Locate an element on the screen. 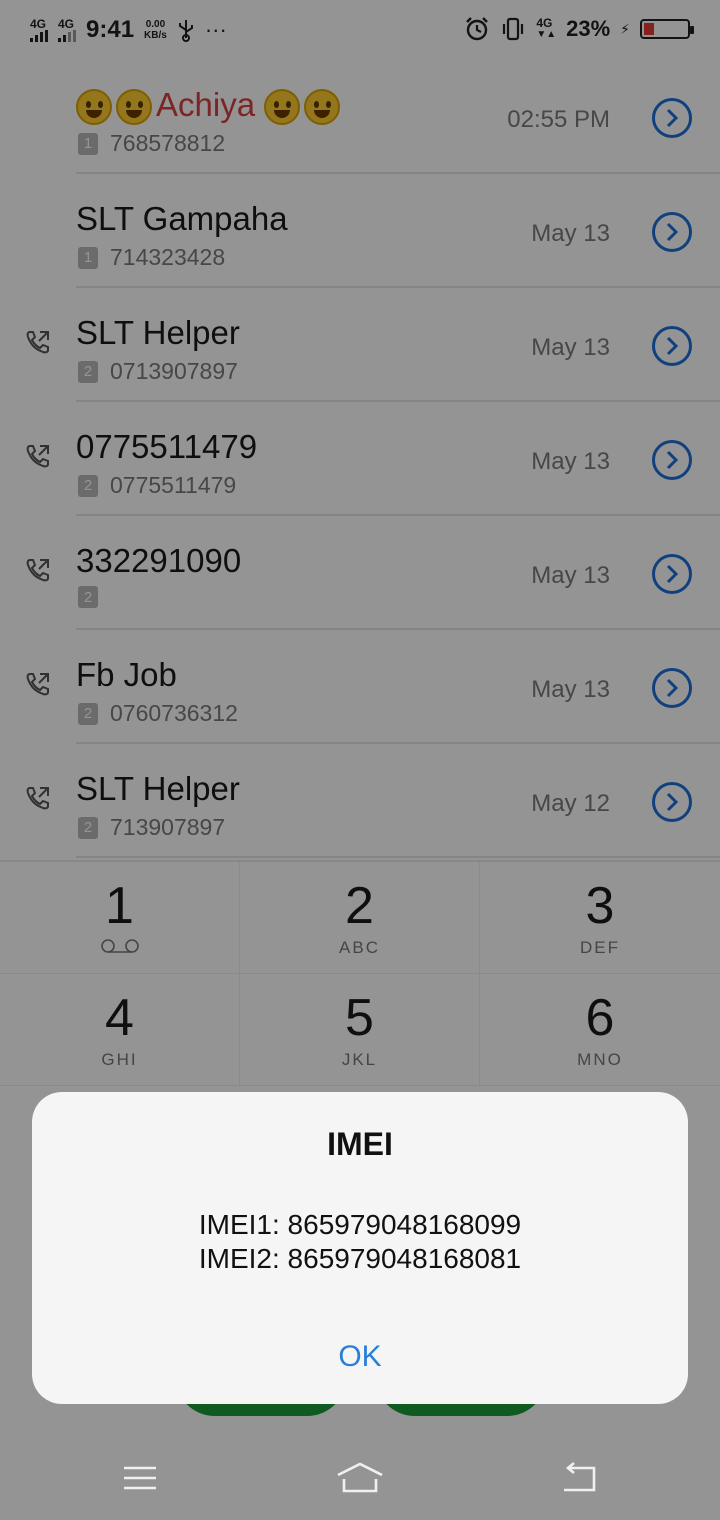 Image resolution: width=720 pixels, height=1520 pixels. menu-icon is located at coordinates (140, 1478).